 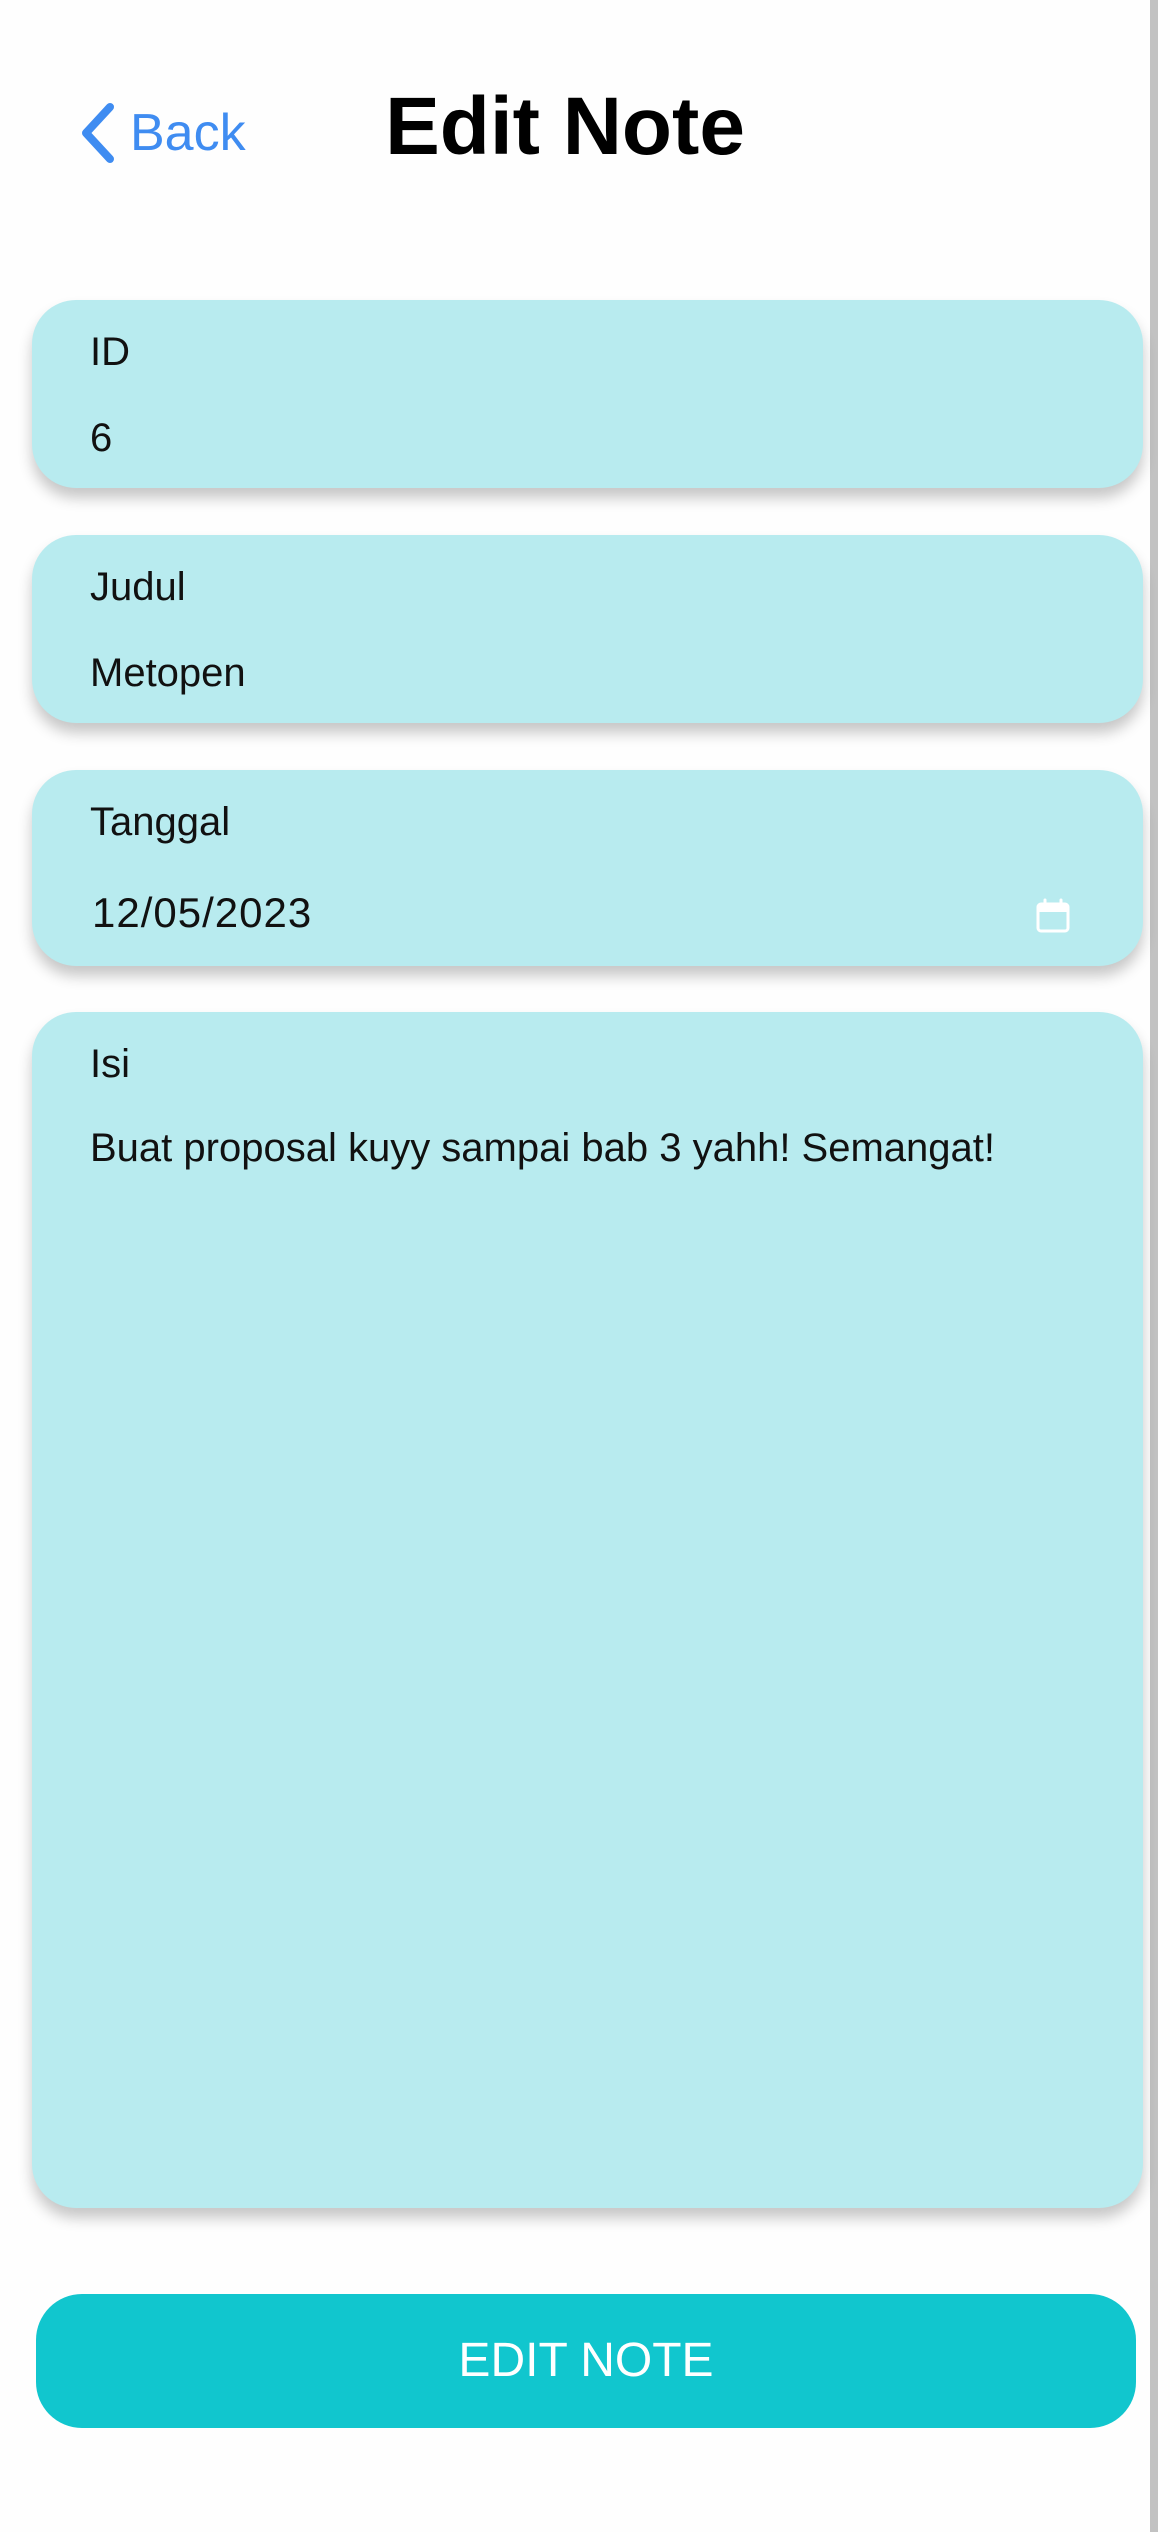 I want to click on isi-field-label: Isi, so click(x=110, y=1064).